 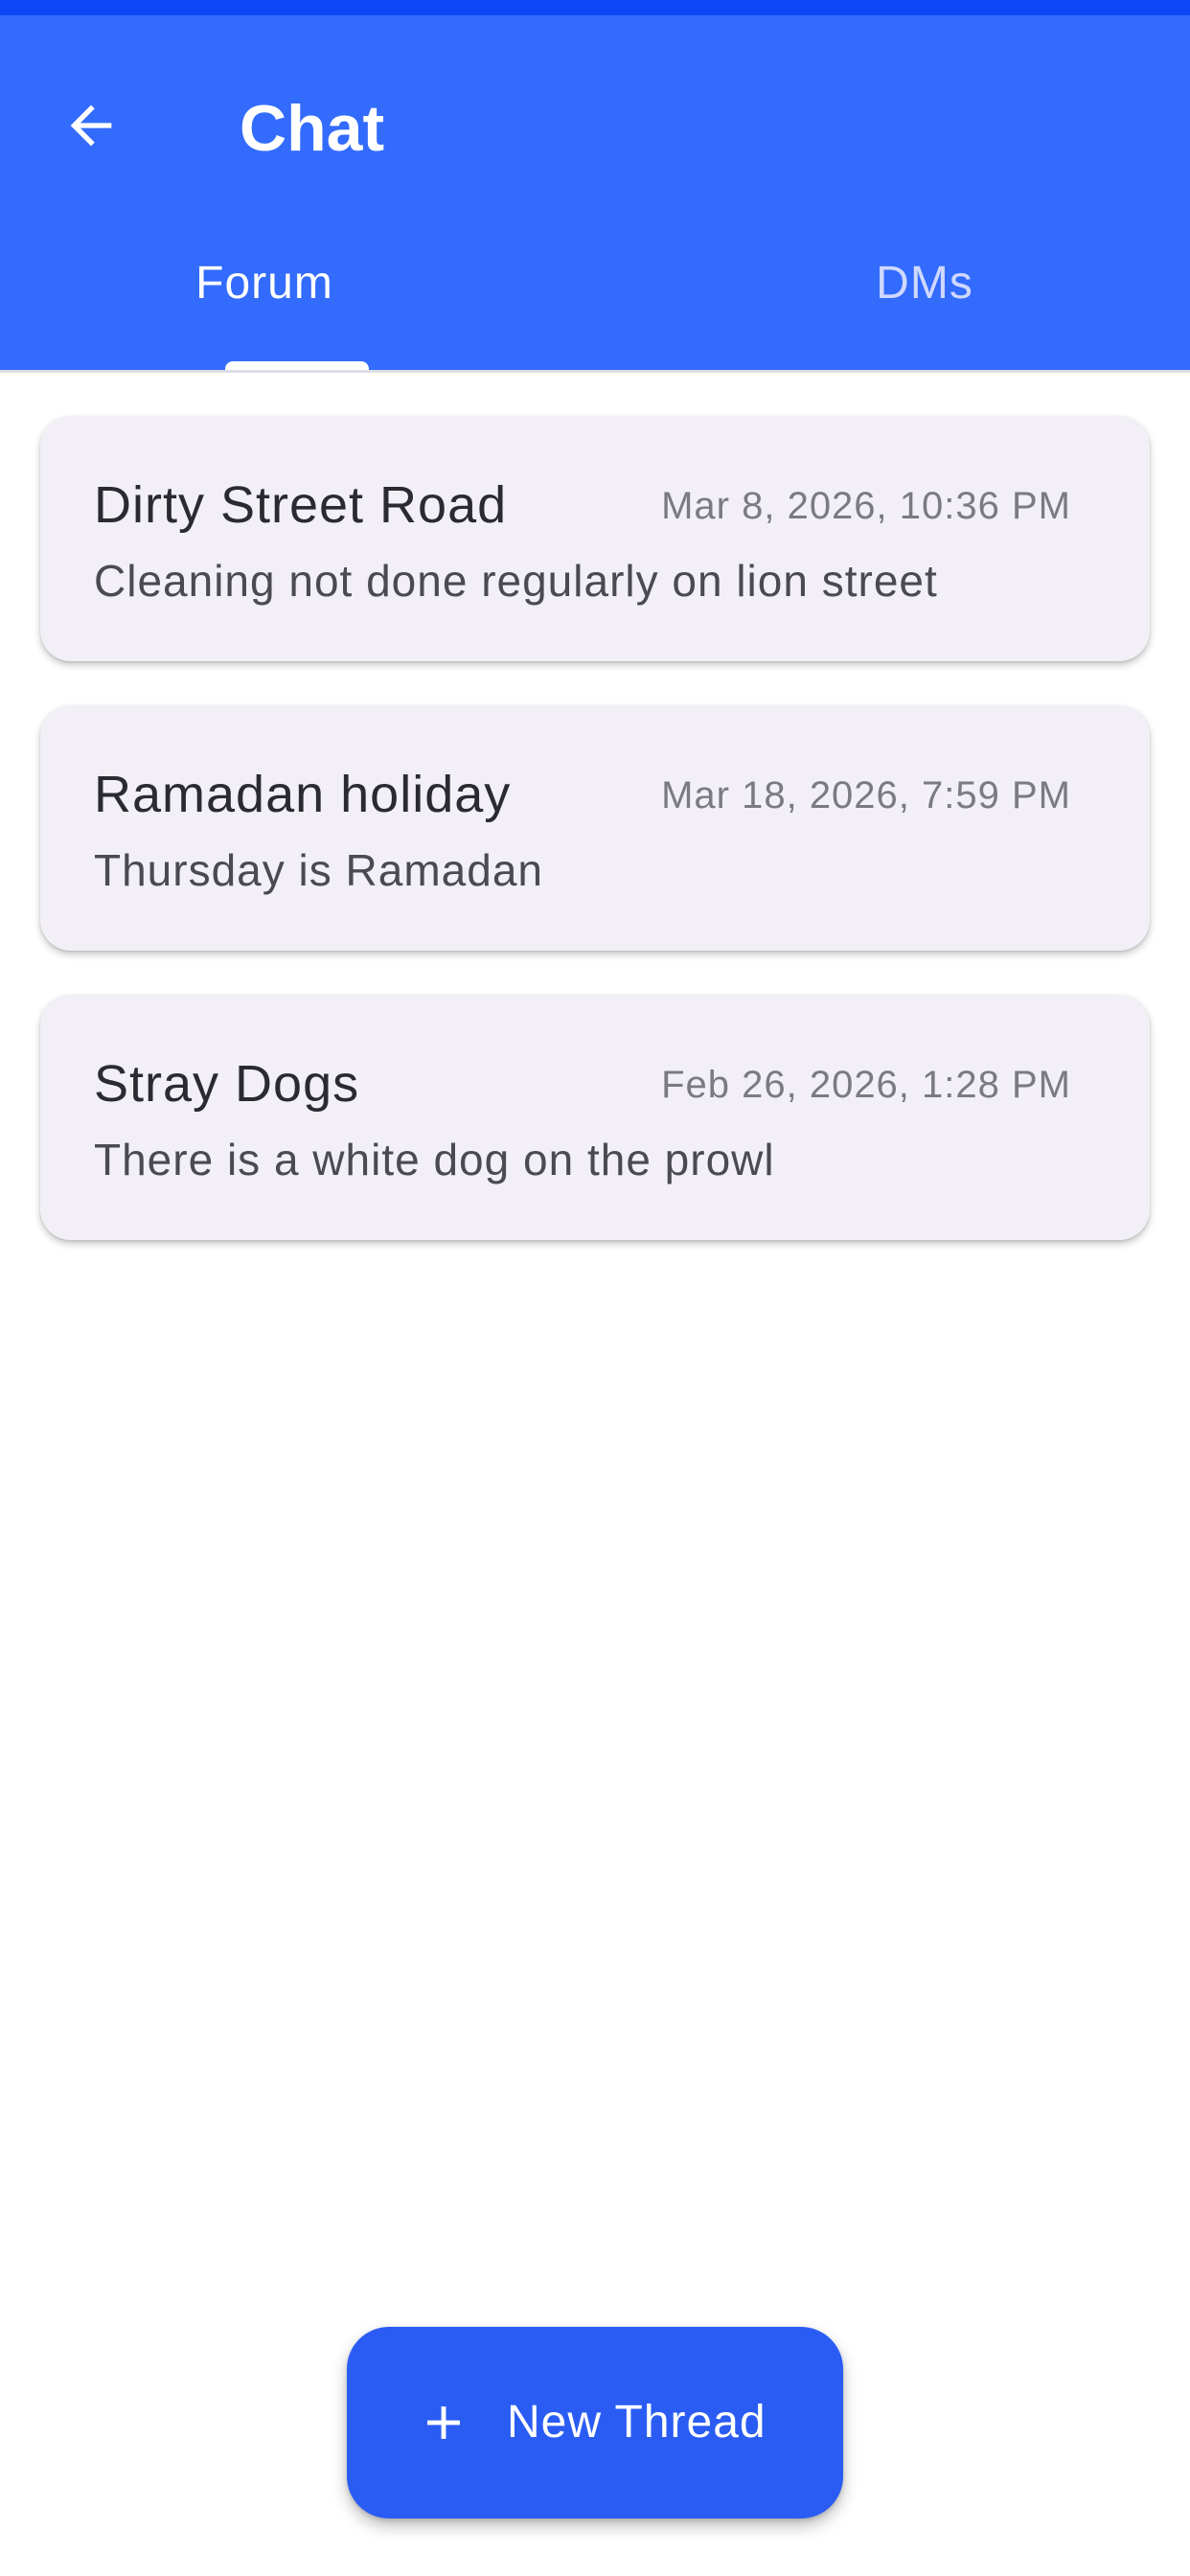 What do you see at coordinates (303, 794) in the screenshot?
I see `thread-title: Ramadan holiday` at bounding box center [303, 794].